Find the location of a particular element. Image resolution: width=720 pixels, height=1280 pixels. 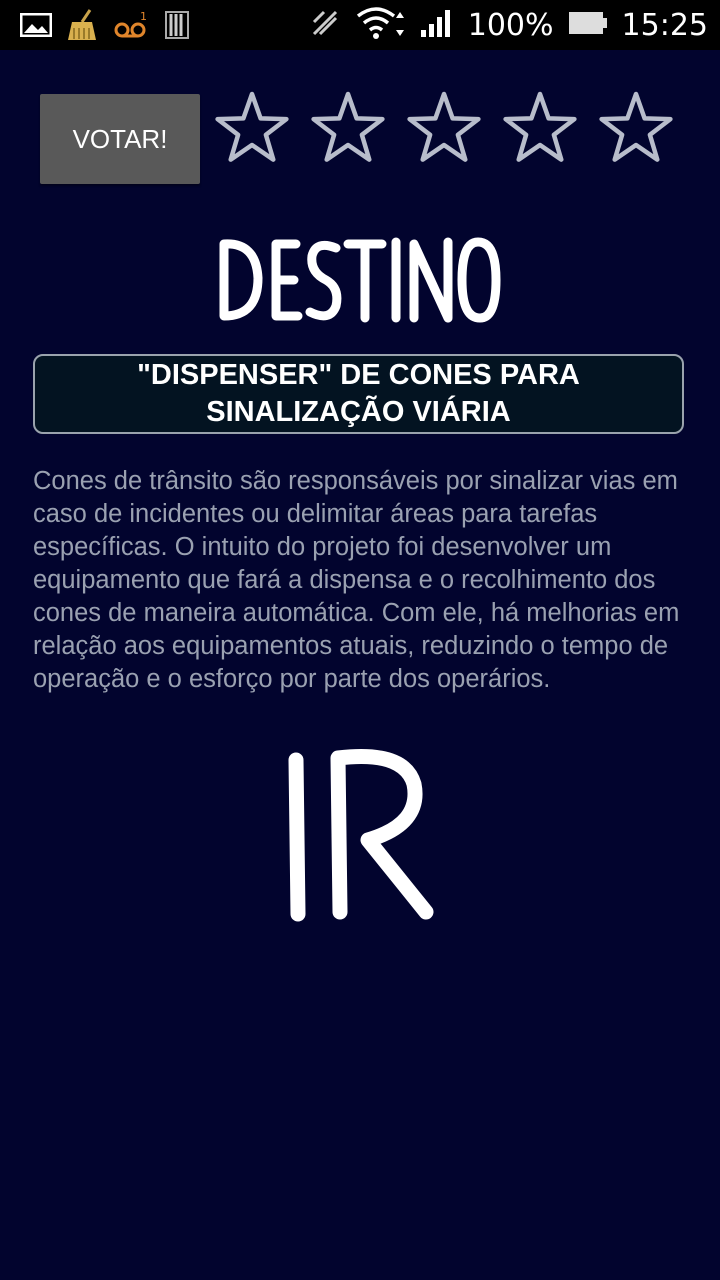

battery-icon is located at coordinates (588, 25).